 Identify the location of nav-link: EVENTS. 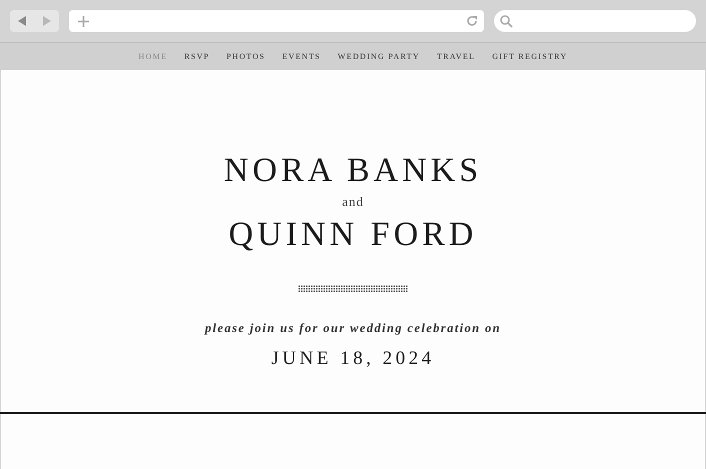
(301, 56).